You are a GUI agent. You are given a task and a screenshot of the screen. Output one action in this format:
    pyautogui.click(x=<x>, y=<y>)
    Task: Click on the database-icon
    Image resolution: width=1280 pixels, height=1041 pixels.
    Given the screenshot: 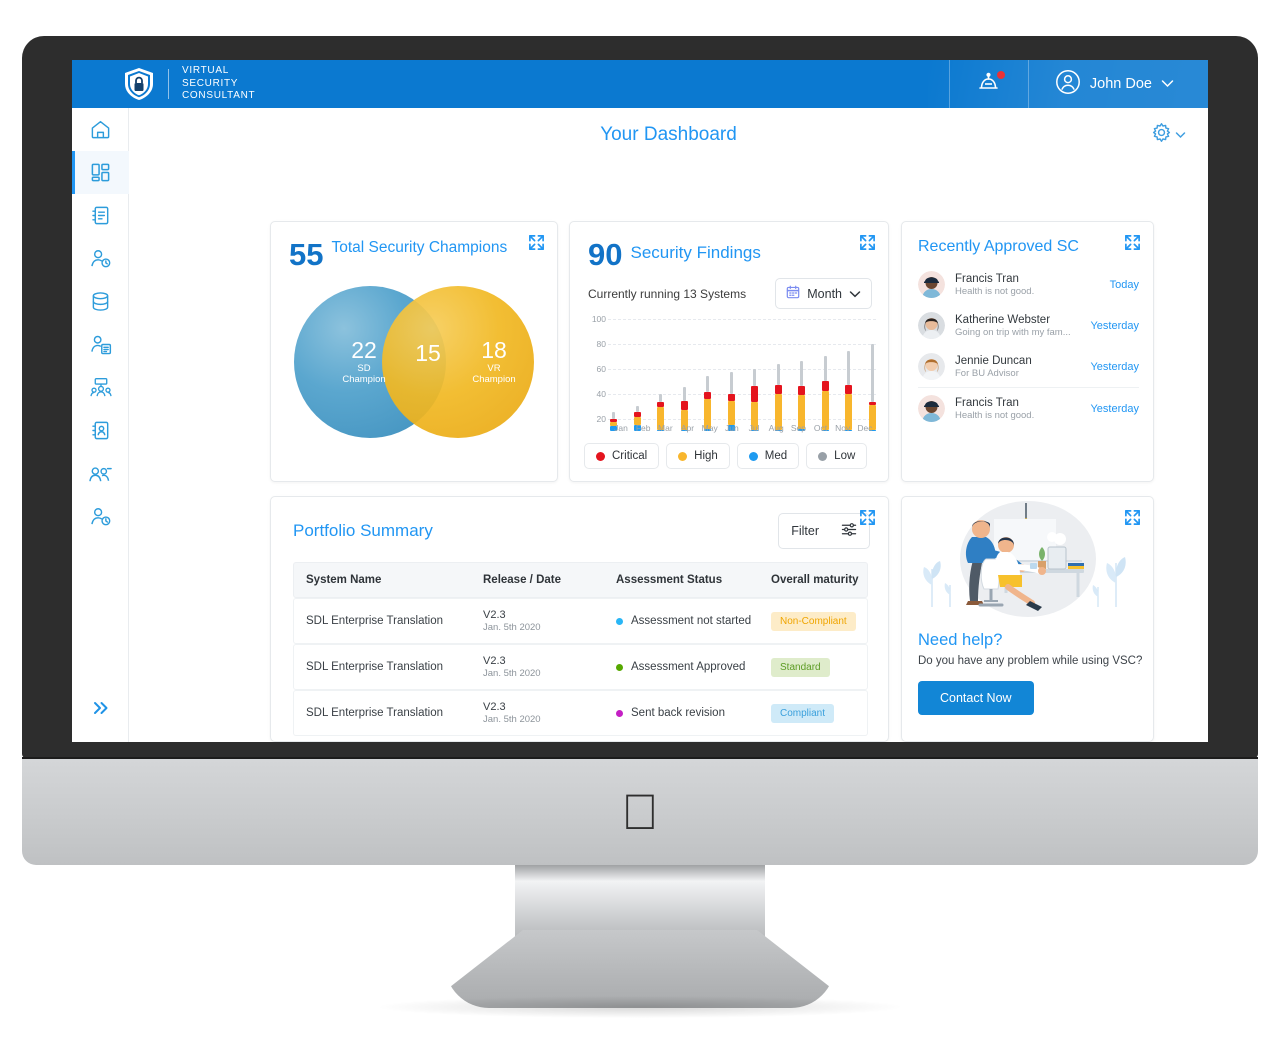 What is the action you would take?
    pyautogui.click(x=100, y=301)
    